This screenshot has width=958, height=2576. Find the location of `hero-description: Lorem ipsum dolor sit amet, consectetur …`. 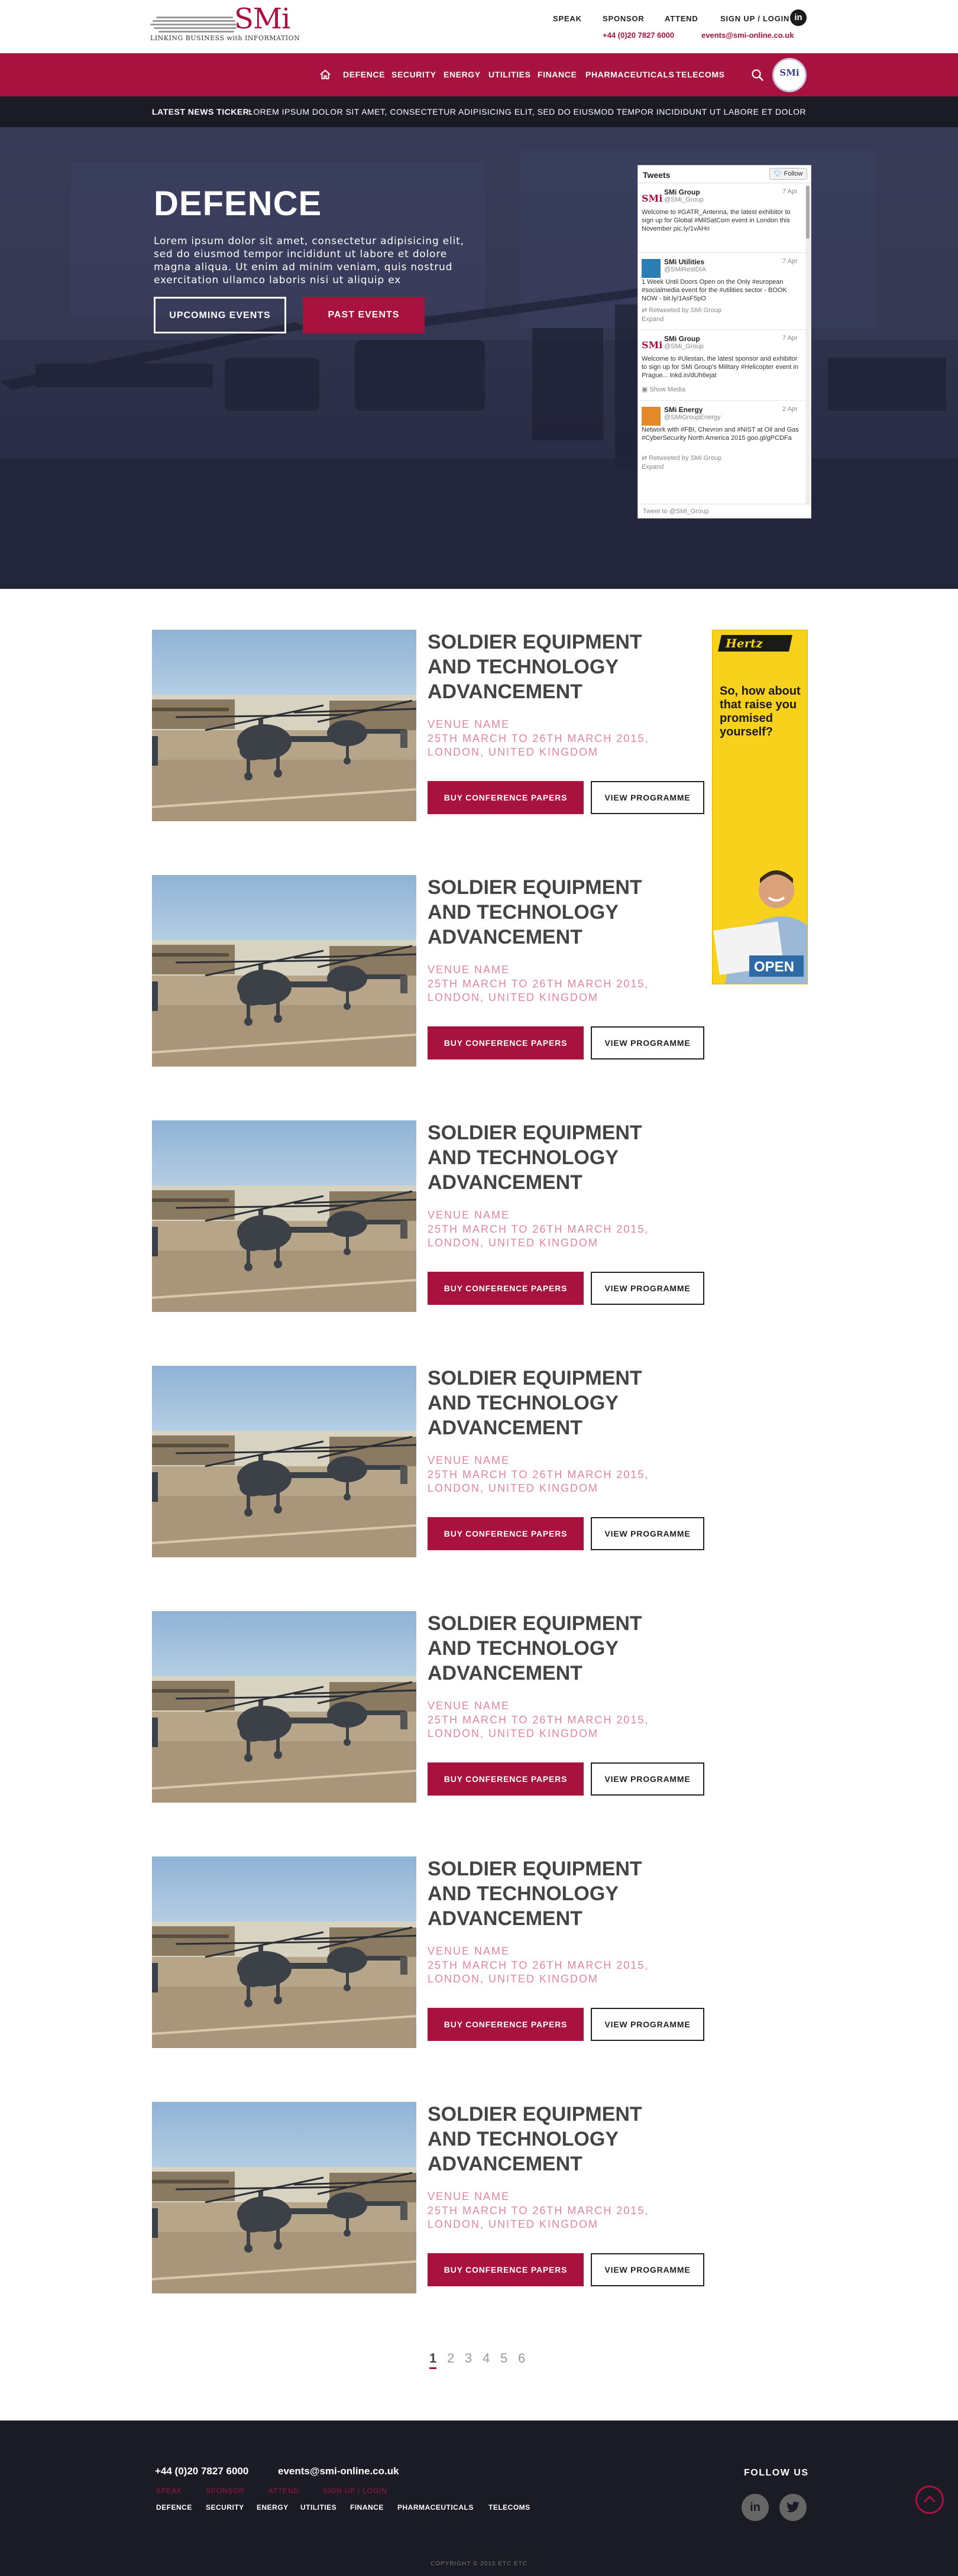

hero-description: Lorem ipsum dolor sit amet, consectetur … is located at coordinates (309, 260).